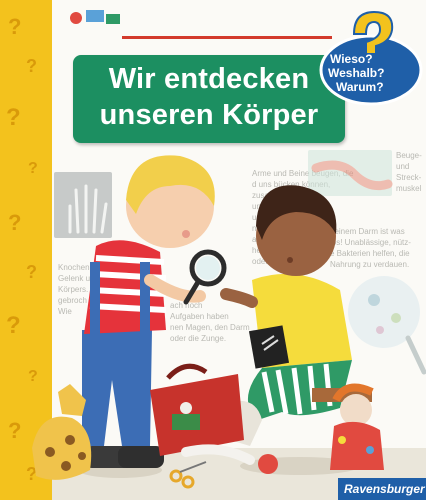 This screenshot has width=426, height=500. I want to click on badge-line-3: Warum?, so click(360, 87).